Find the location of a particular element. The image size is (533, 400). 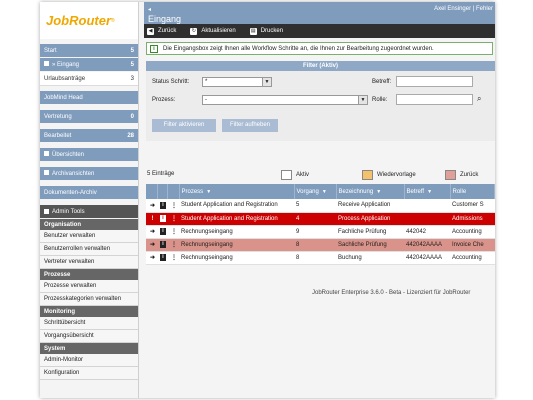

cell-bezeichnung: Receive Application is located at coordinates (370, 206).